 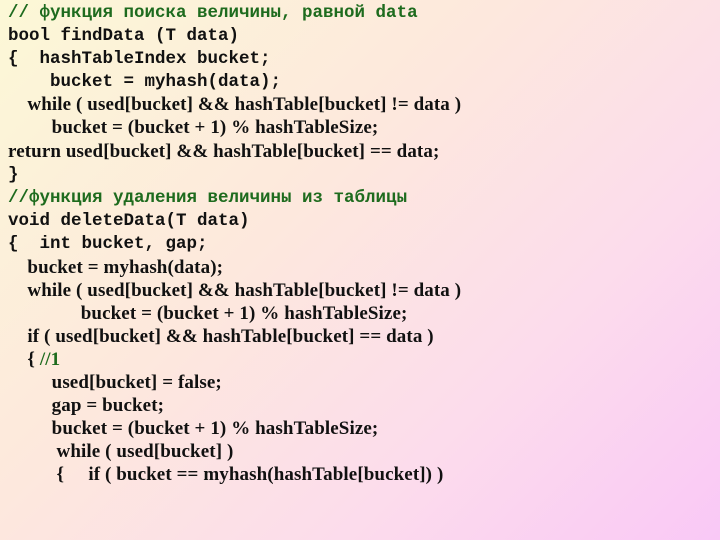 What do you see at coordinates (13, 175) in the screenshot?
I see `code-line: }` at bounding box center [13, 175].